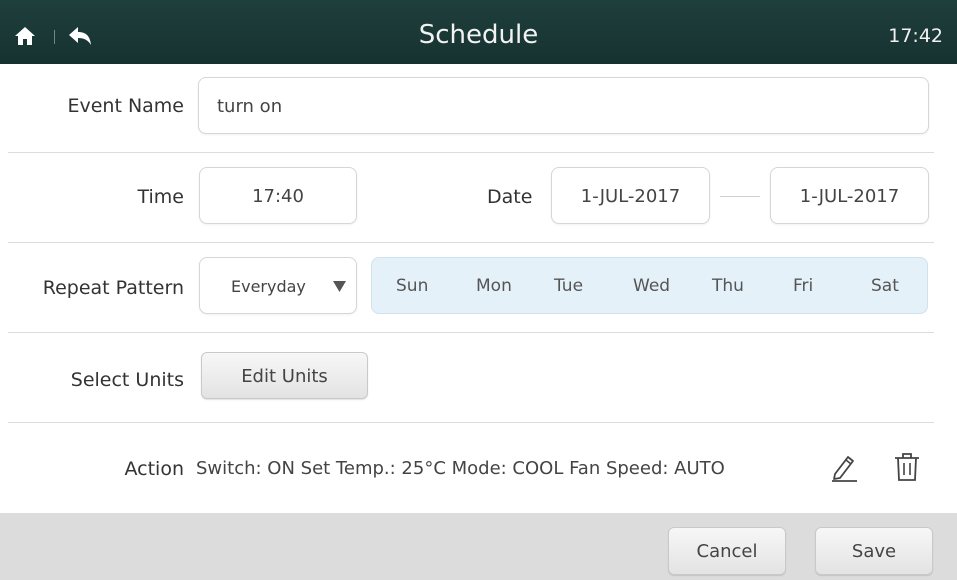 This screenshot has width=957, height=580. I want to click on weekday-fri: Fri, so click(803, 285).